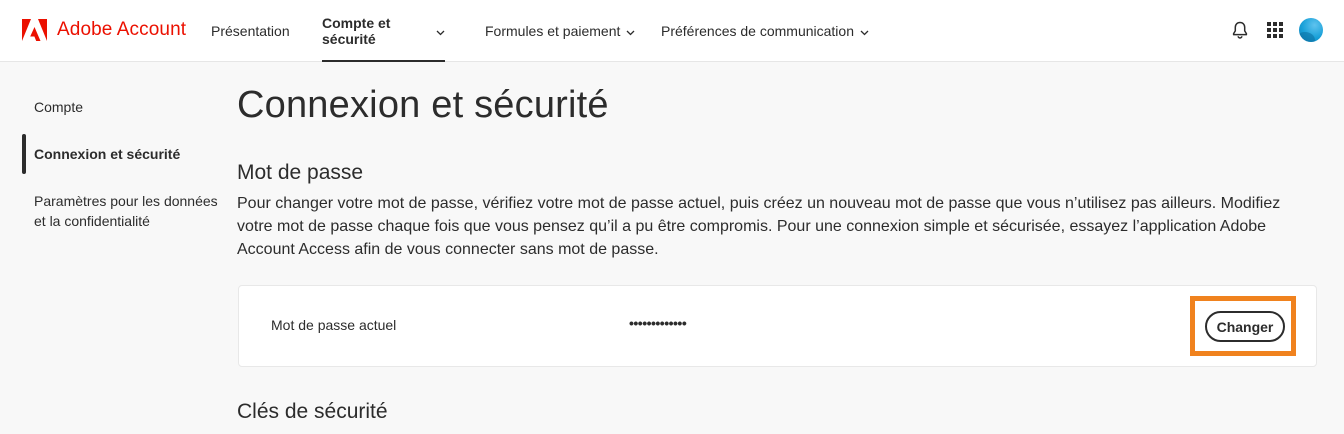 The width and height of the screenshot is (1344, 434). I want to click on nav-presentation: Présentation, so click(250, 31).